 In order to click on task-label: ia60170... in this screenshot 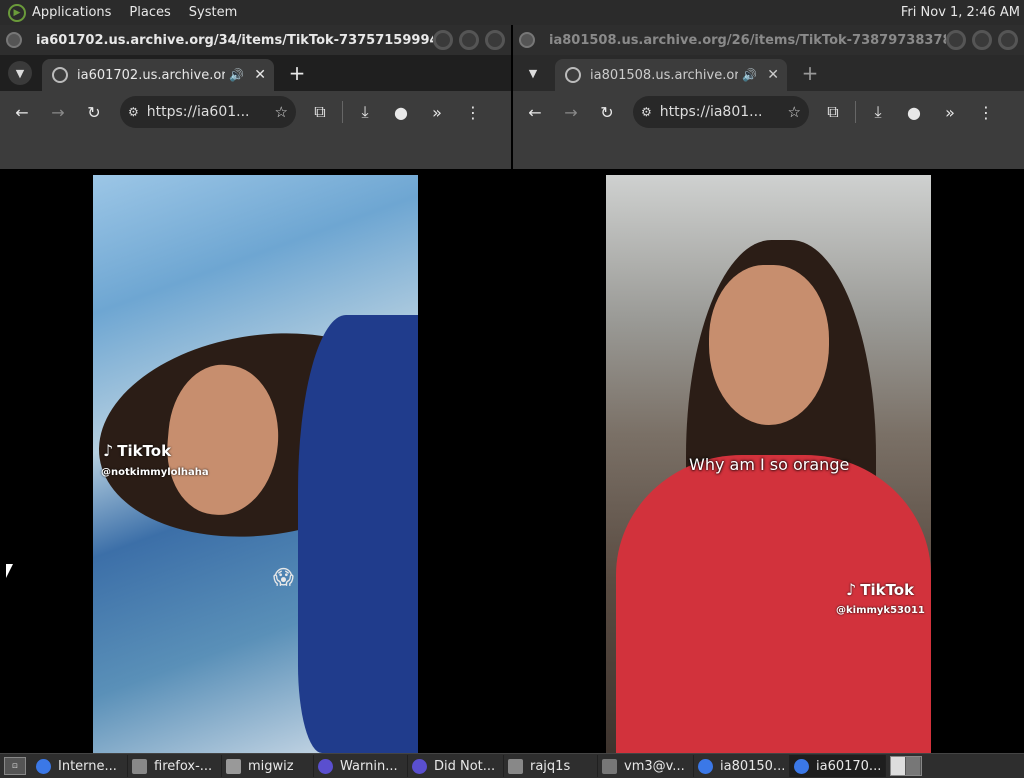, I will do `click(849, 766)`.